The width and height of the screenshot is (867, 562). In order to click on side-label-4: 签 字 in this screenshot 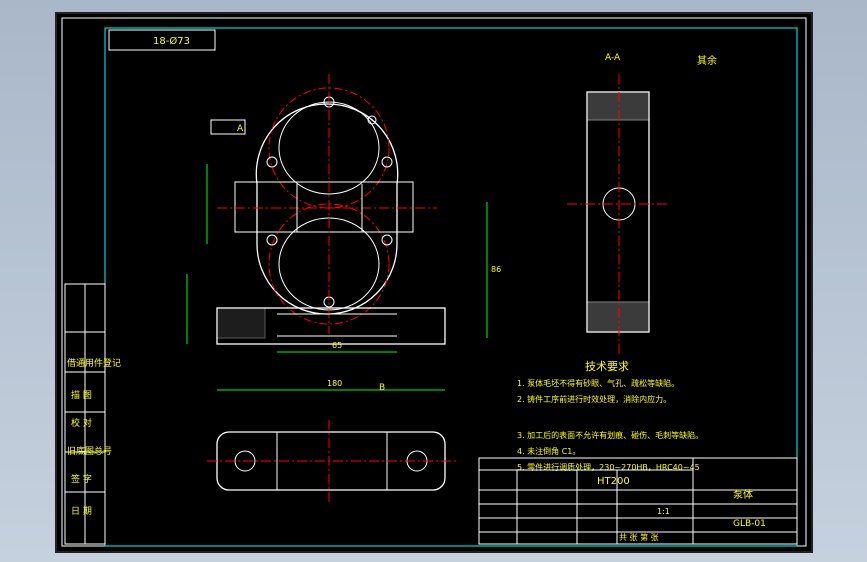, I will do `click(81, 479)`.